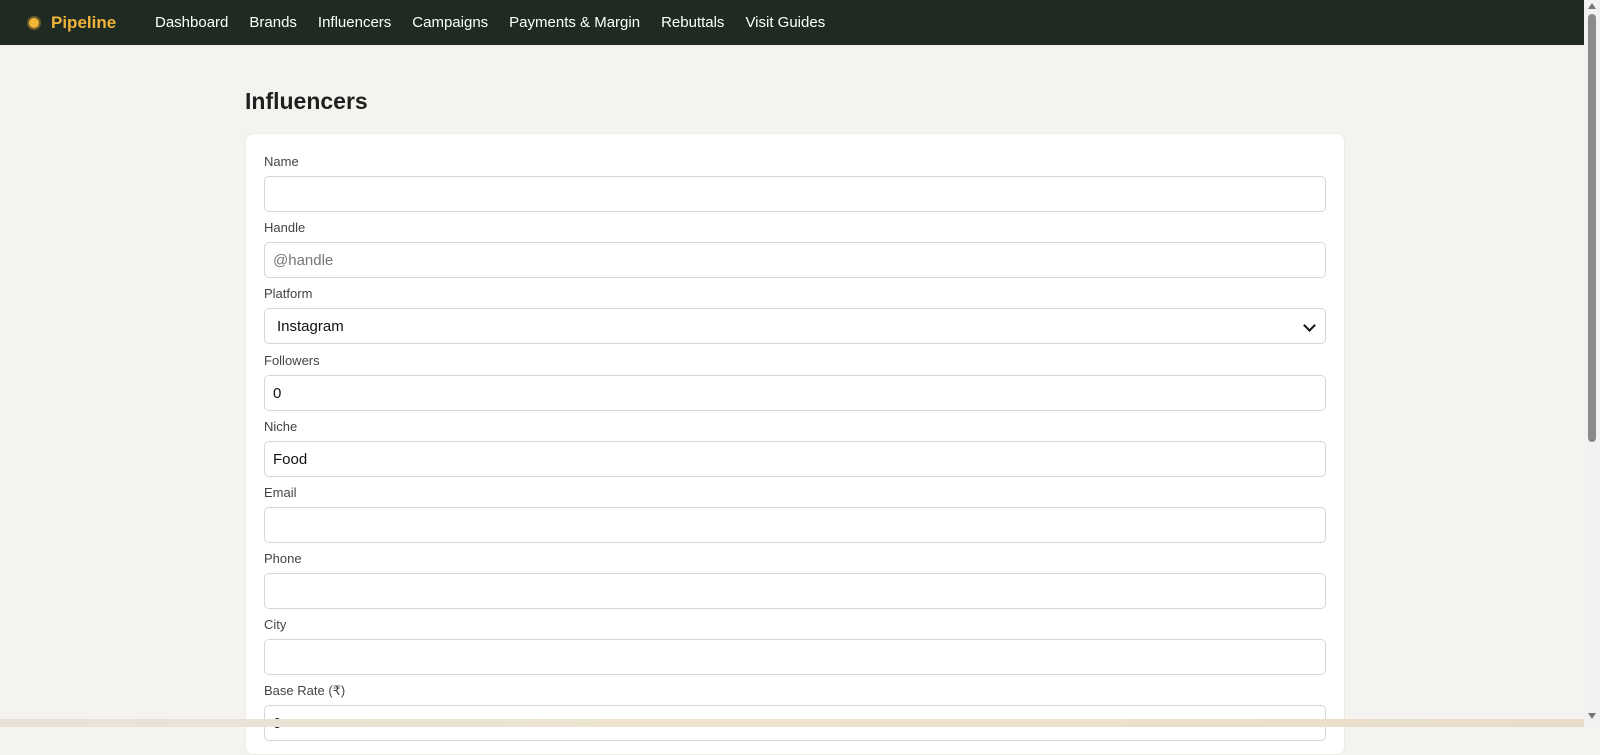 Image resolution: width=1600 pixels, height=755 pixels. What do you see at coordinates (692, 22) in the screenshot?
I see `nav-rebuttals: Rebuttals` at bounding box center [692, 22].